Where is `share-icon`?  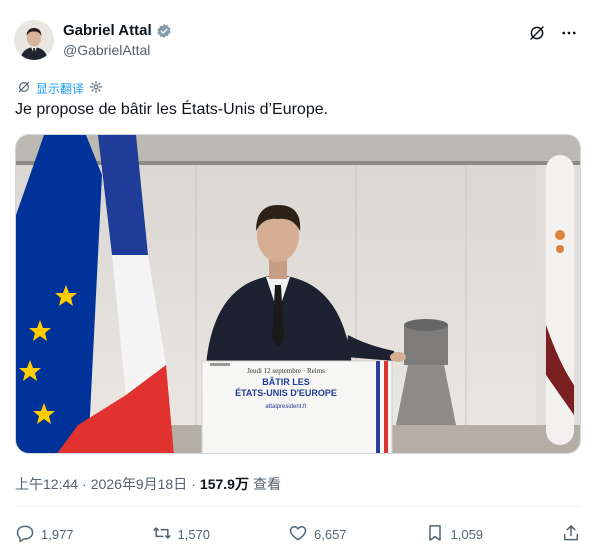 share-icon is located at coordinates (571, 534).